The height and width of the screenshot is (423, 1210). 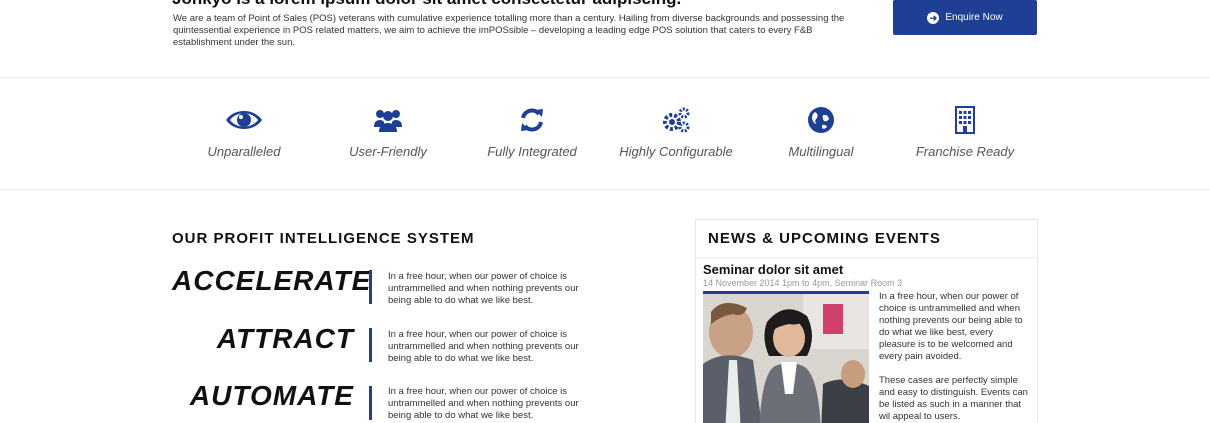 What do you see at coordinates (773, 269) in the screenshot?
I see `event-title-link: Seminar dolor sit amet` at bounding box center [773, 269].